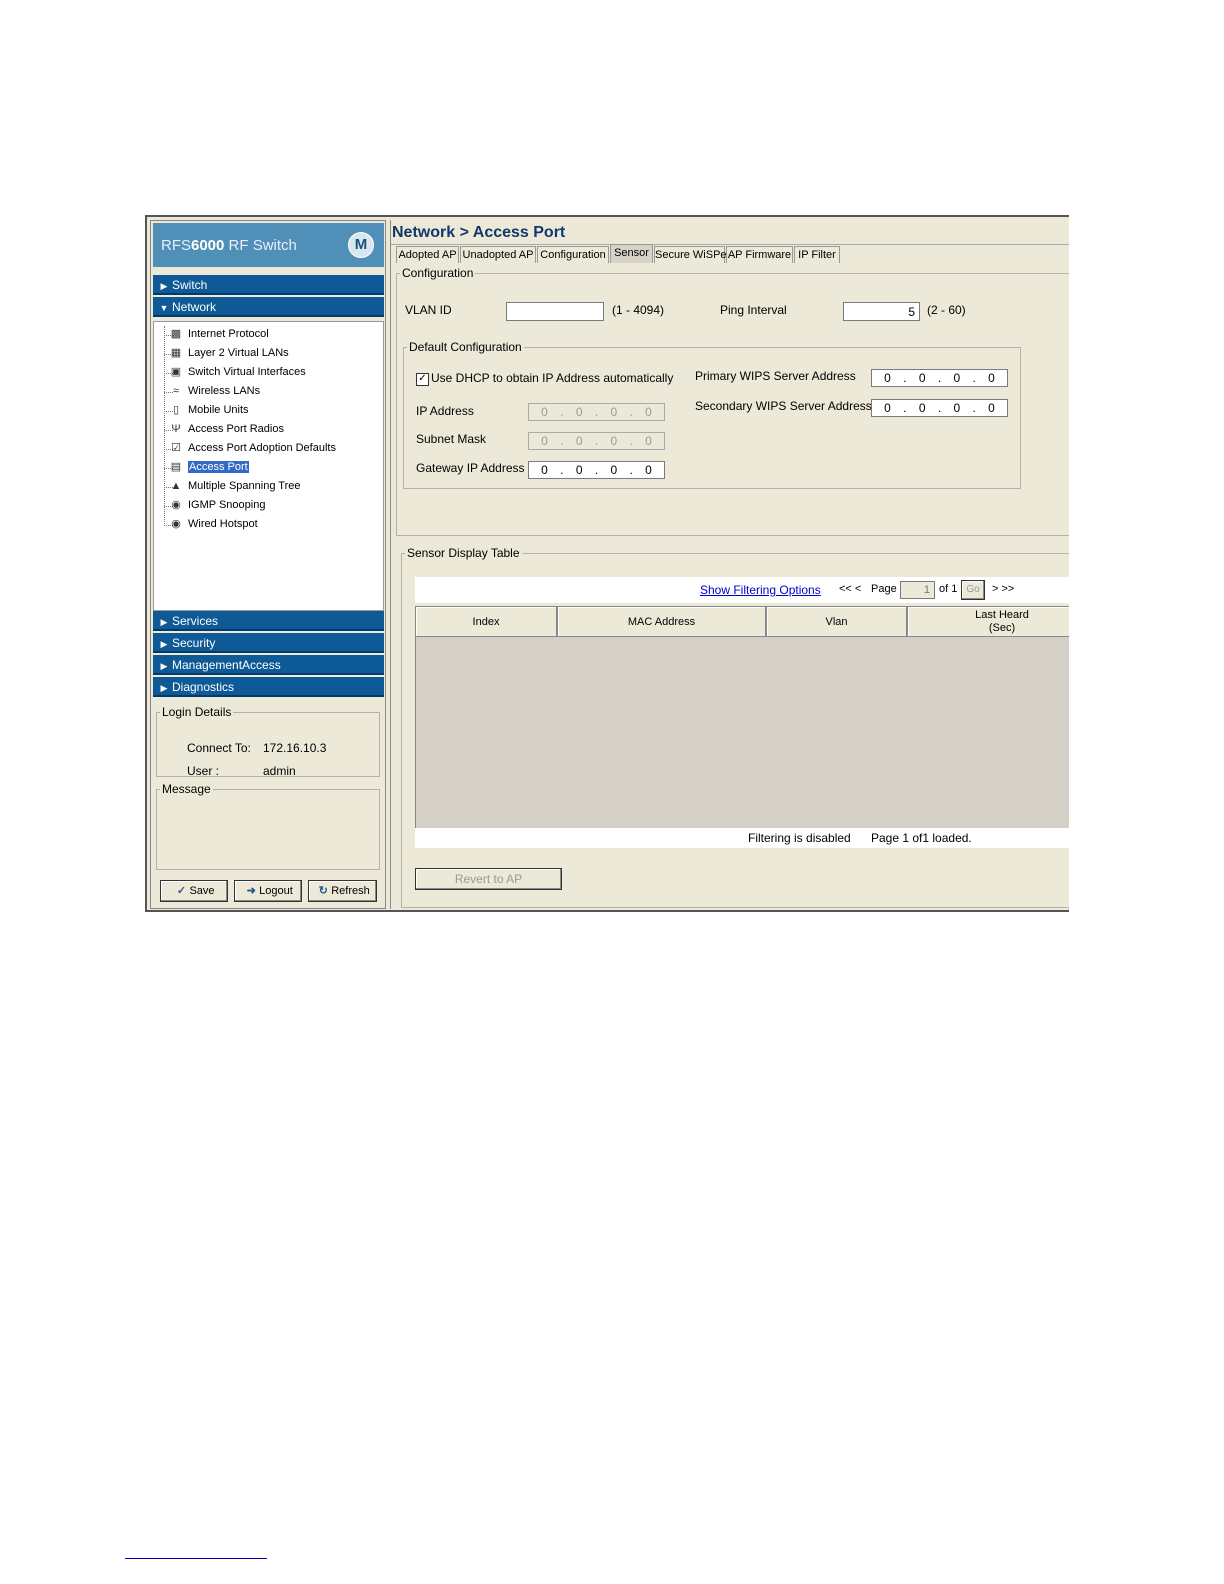 The image size is (1224, 1584). I want to click on tree-item: ▤ Access Port, so click(210, 467).